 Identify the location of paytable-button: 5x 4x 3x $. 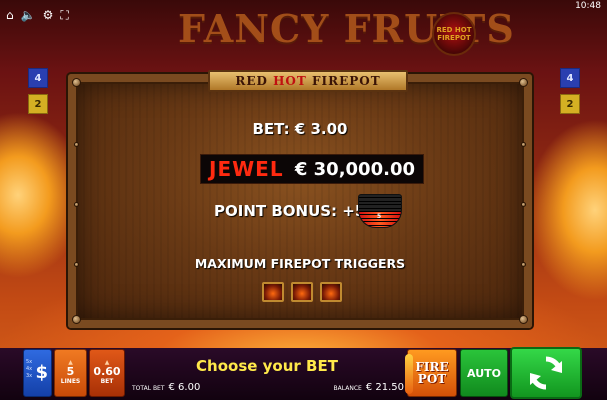
(37, 373).